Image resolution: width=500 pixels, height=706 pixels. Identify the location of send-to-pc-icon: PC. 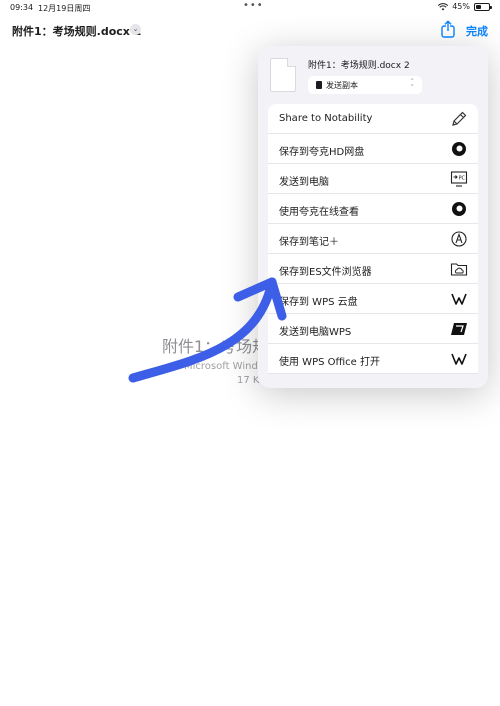
(459, 179).